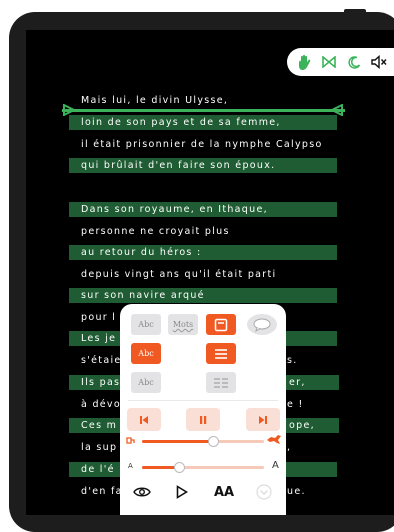 The height and width of the screenshot is (532, 394). What do you see at coordinates (203, 209) in the screenshot?
I see `text-line: Dans son royaume, en Ithaque,` at bounding box center [203, 209].